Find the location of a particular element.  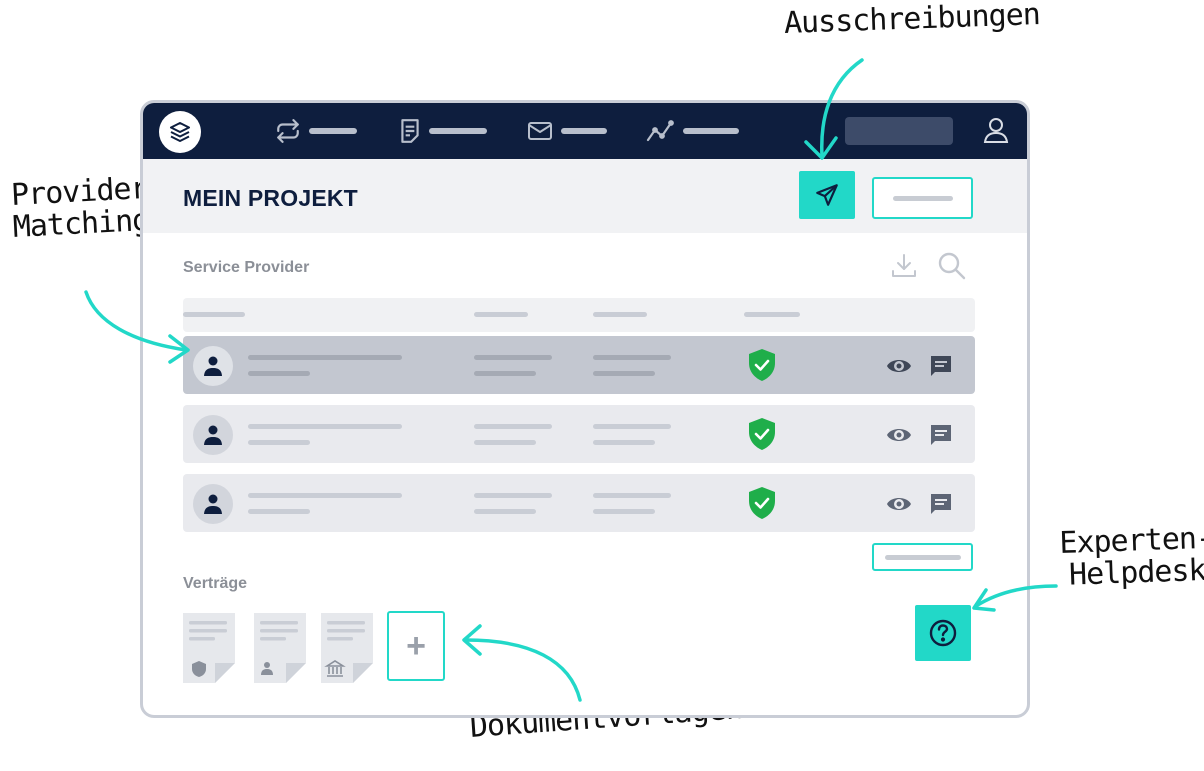

help-icon is located at coordinates (943, 633).